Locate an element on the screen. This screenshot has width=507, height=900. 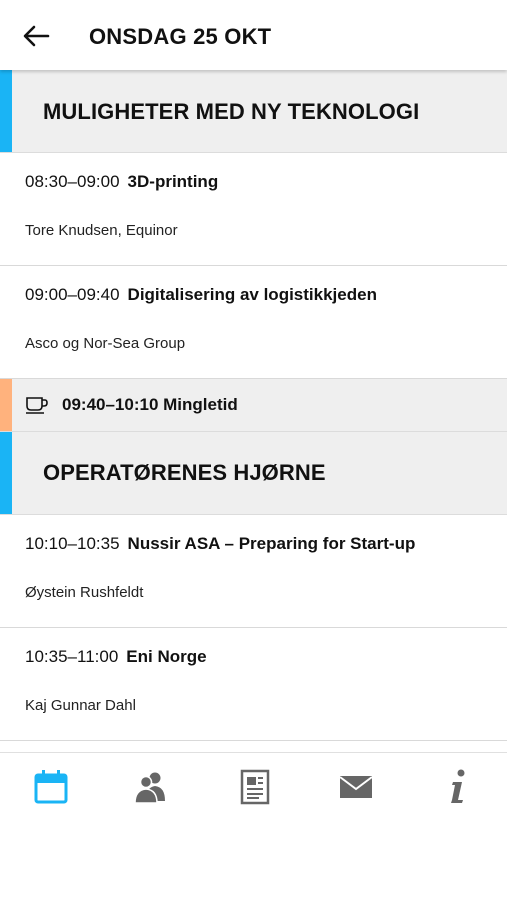
session-time: 10:10–10:35 is located at coordinates (72, 543).